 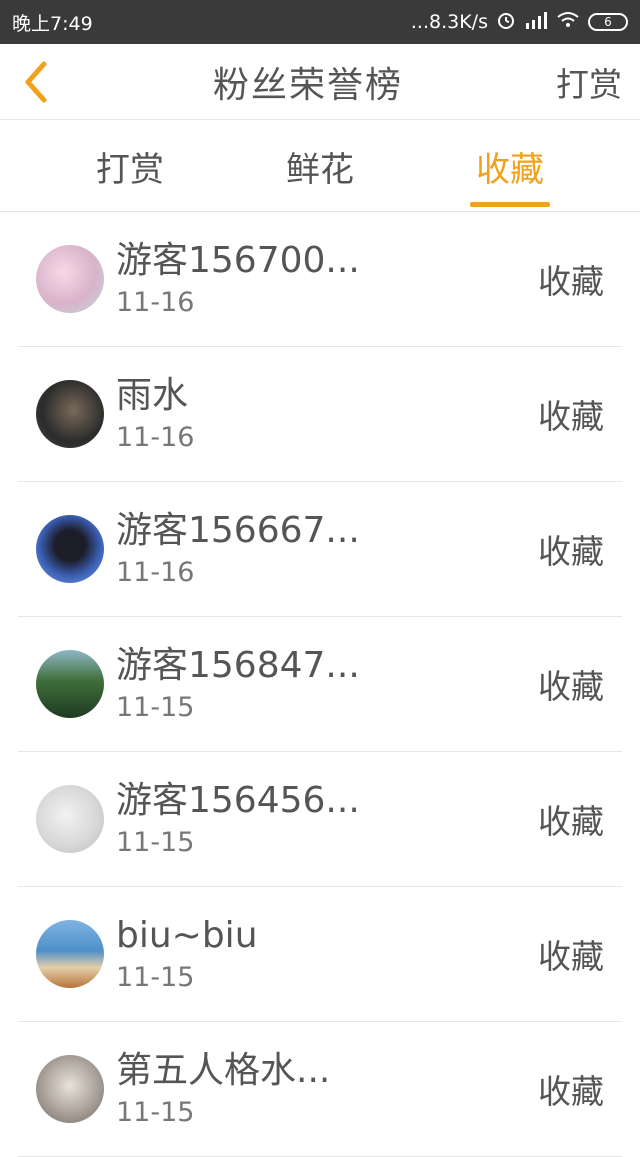 I want to click on status-time: 晚上7:49, so click(x=52, y=23).